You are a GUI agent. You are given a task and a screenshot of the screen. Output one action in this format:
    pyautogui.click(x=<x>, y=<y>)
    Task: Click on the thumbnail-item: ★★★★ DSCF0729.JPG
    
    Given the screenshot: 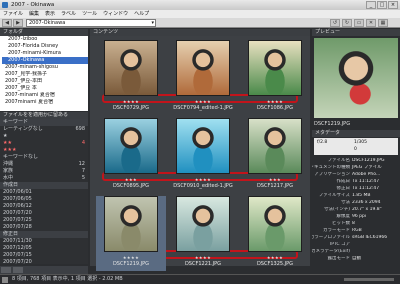 What is the action you would take?
    pyautogui.click(x=131, y=77)
    